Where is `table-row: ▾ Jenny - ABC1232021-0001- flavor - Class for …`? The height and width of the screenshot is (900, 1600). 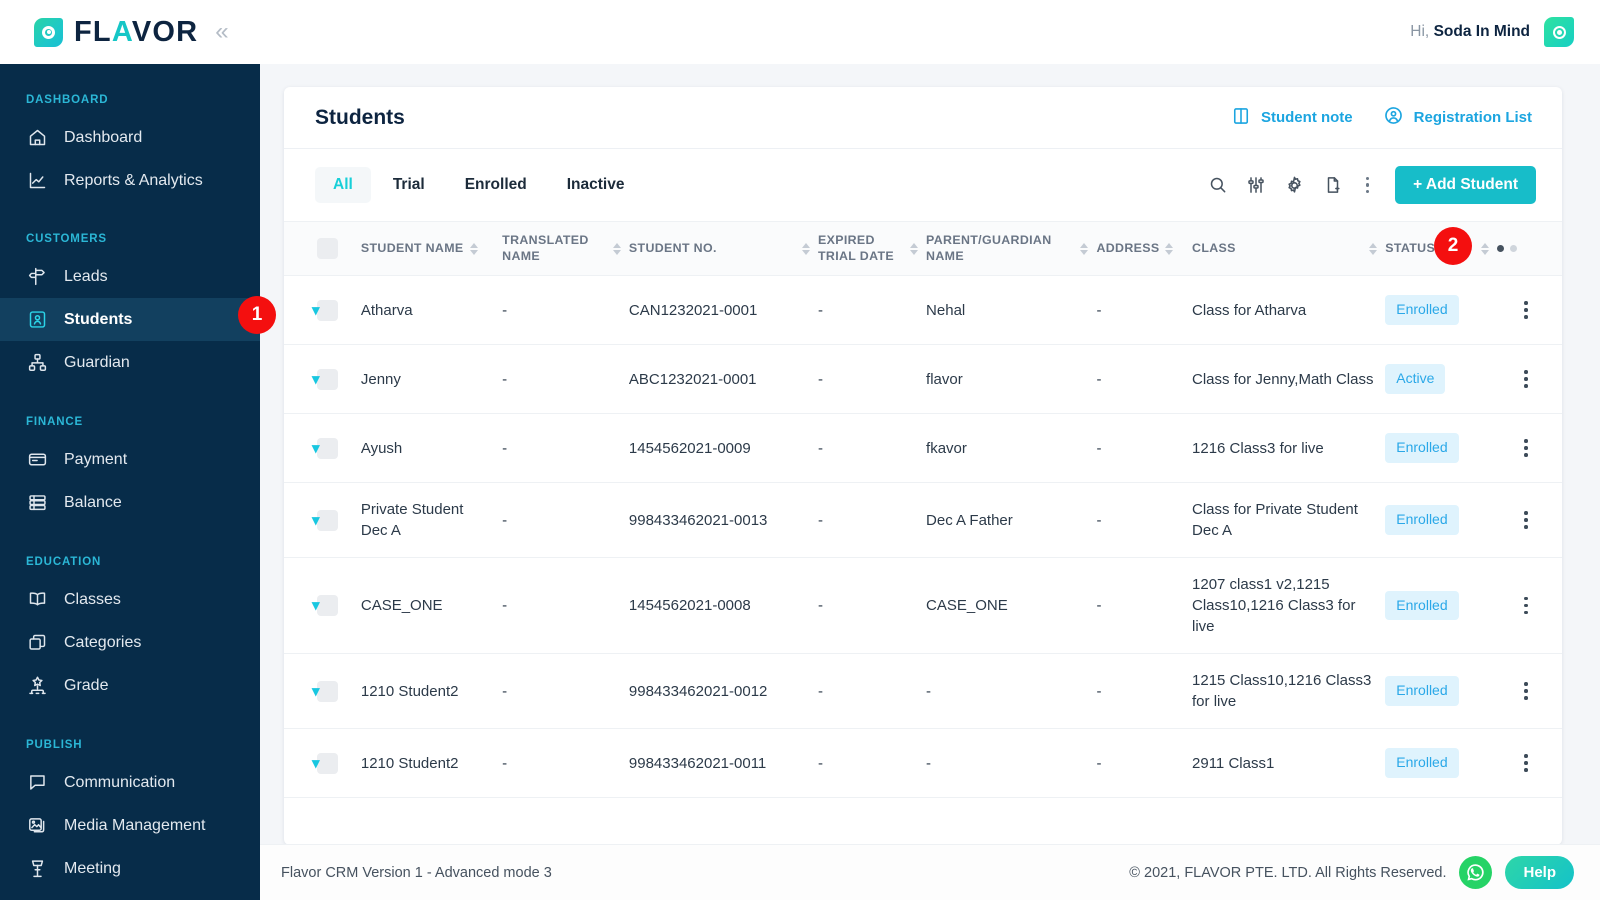 table-row: ▾ Jenny - ABC1232021-0001- flavor - Class for … is located at coordinates (923, 379).